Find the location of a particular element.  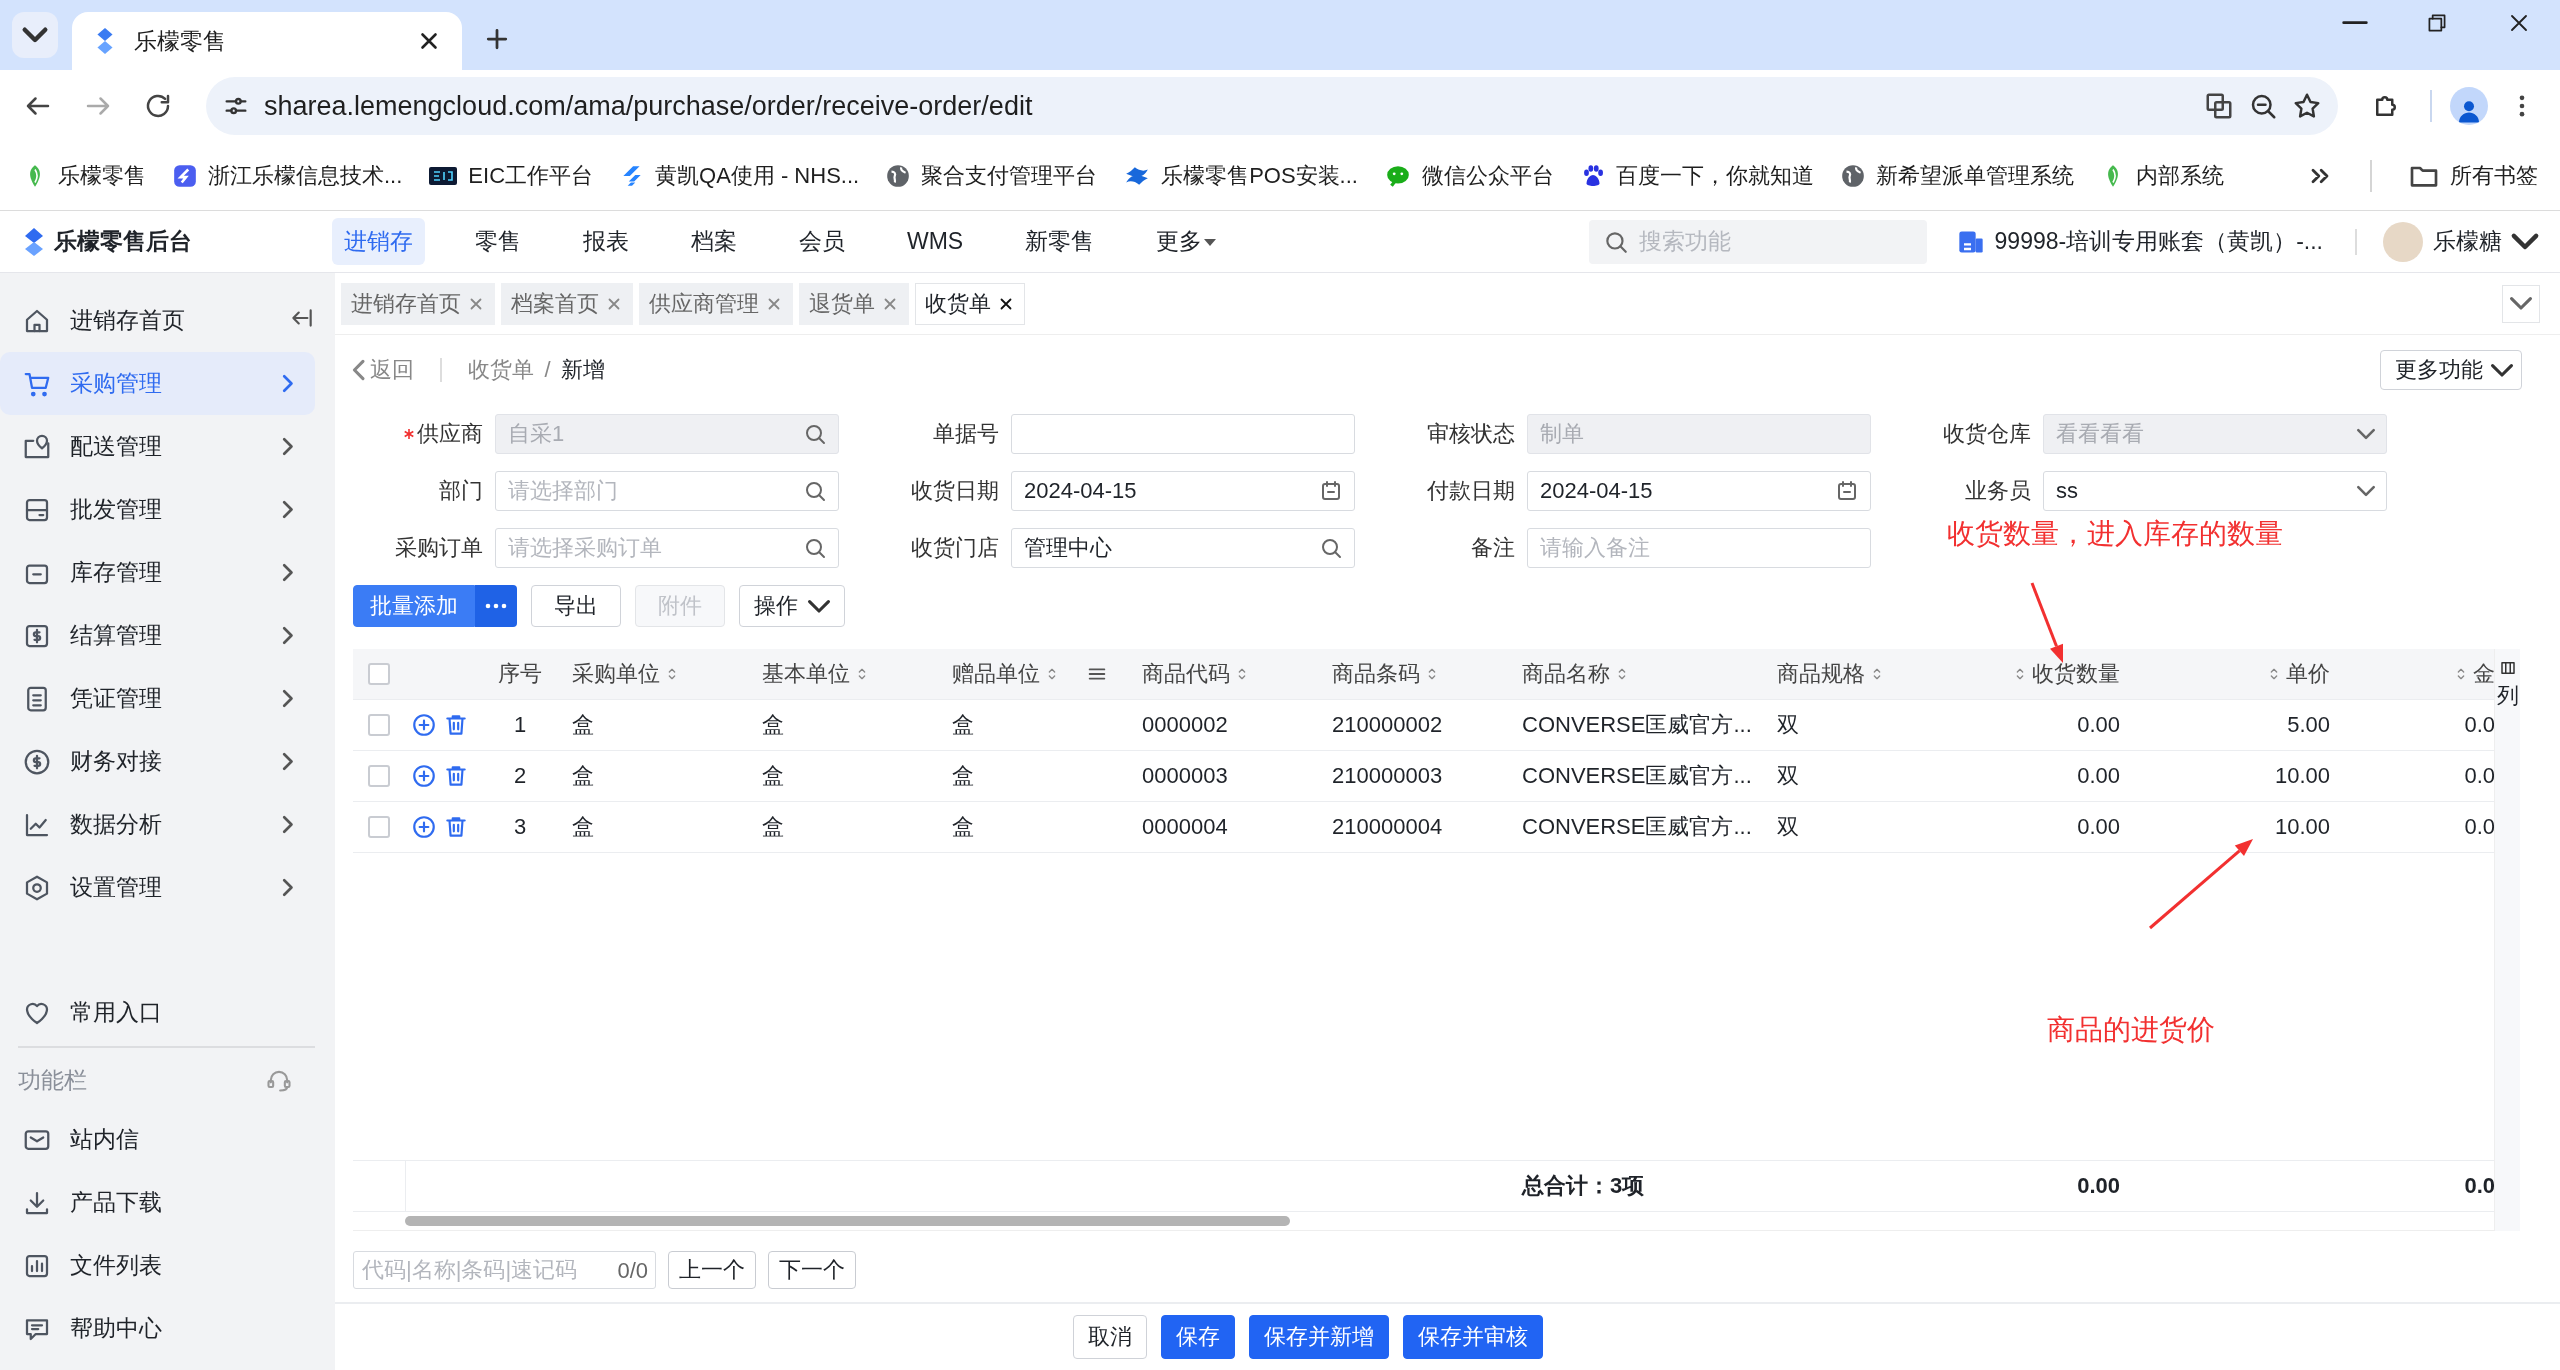

column-header: 商品条码 is located at coordinates (1376, 674).